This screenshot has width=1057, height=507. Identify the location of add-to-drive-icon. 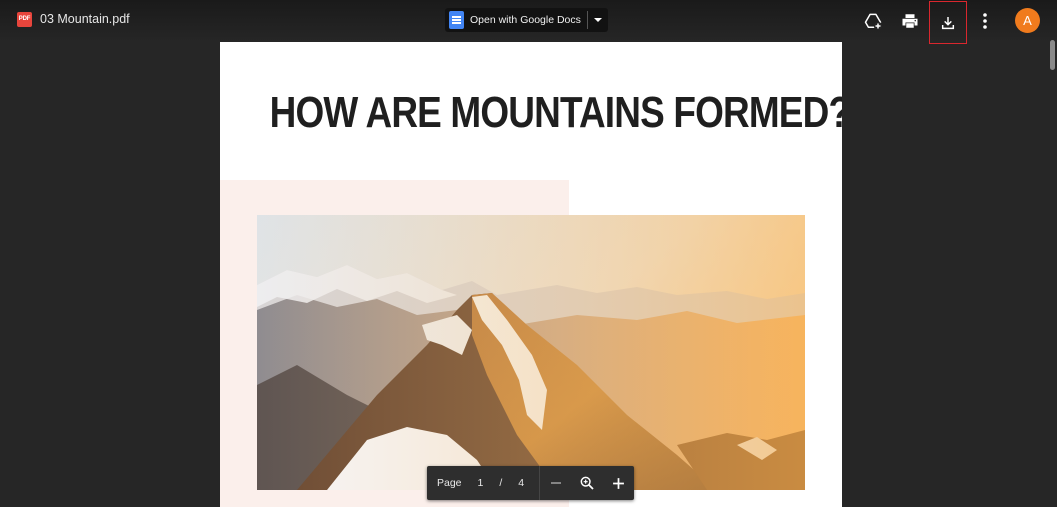
(873, 22).